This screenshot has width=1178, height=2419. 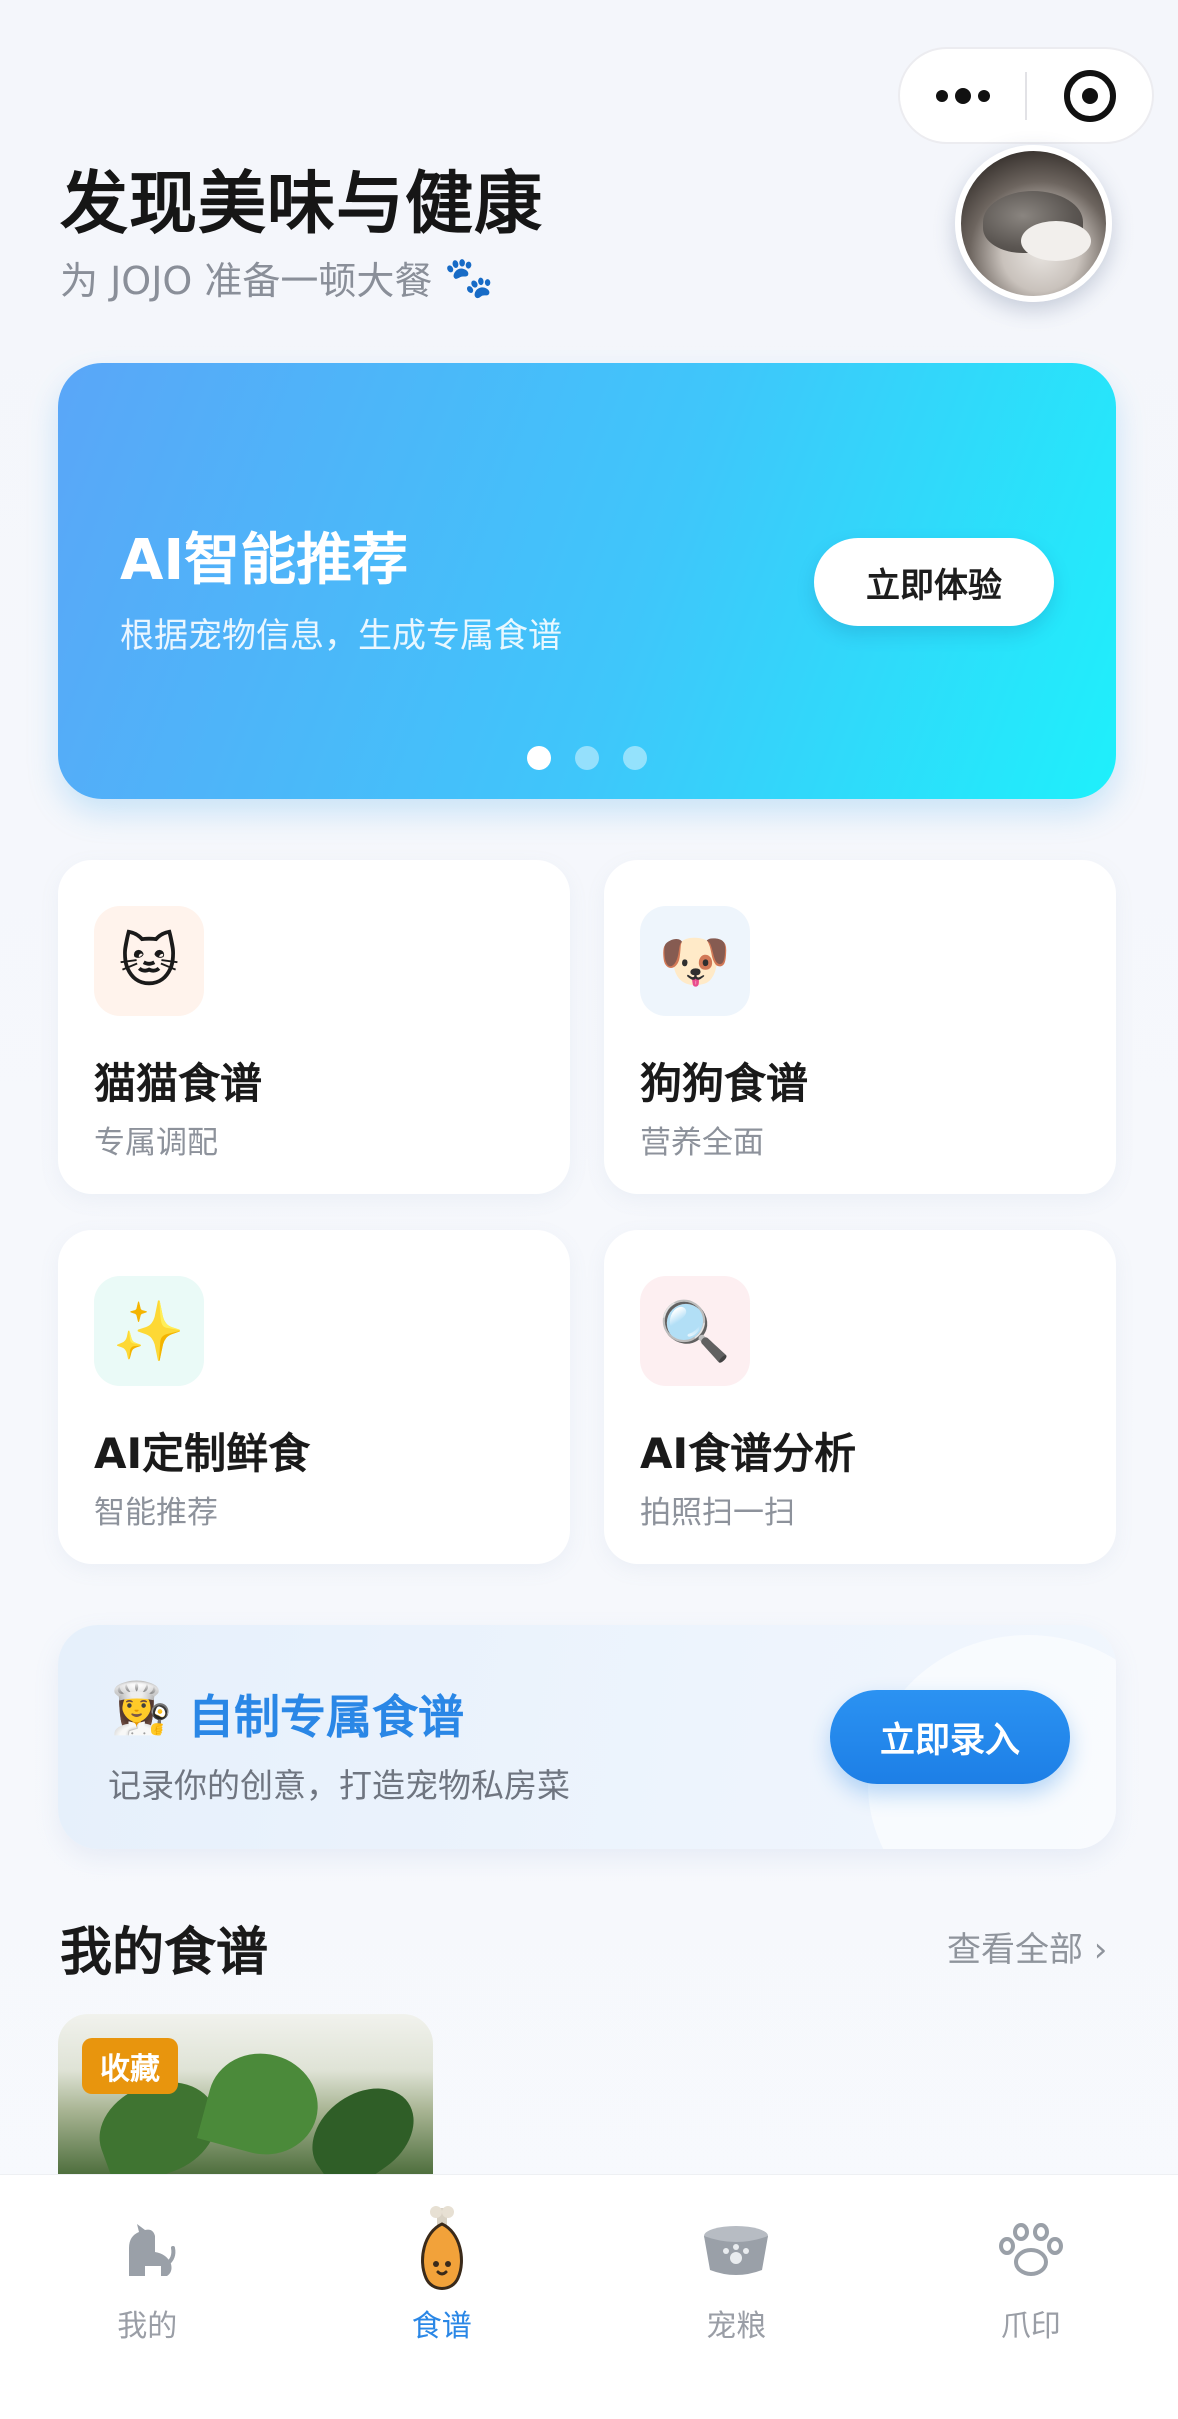 What do you see at coordinates (950, 1737) in the screenshot?
I see `enter-now-button: 立即录入` at bounding box center [950, 1737].